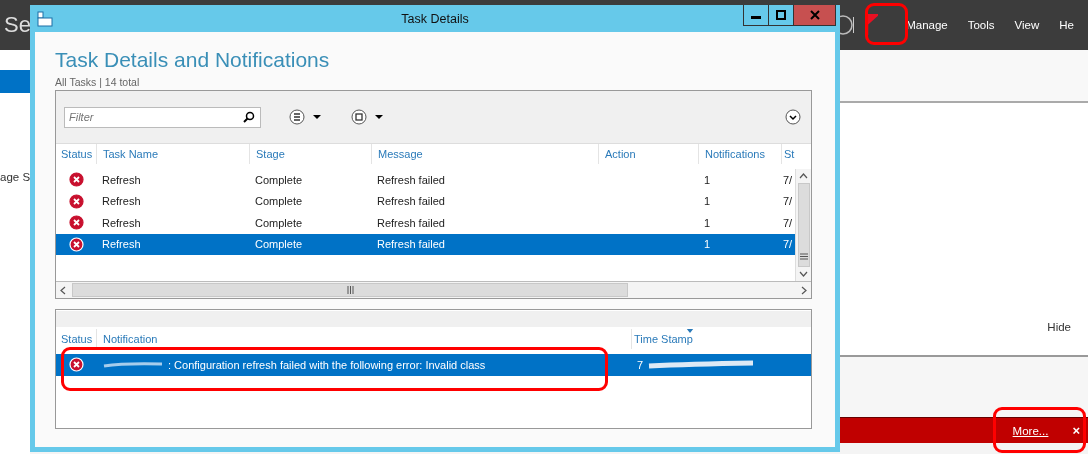 This screenshot has width=1088, height=454. Describe the element at coordinates (310, 154) in the screenshot. I see `column-header: Stage` at that location.